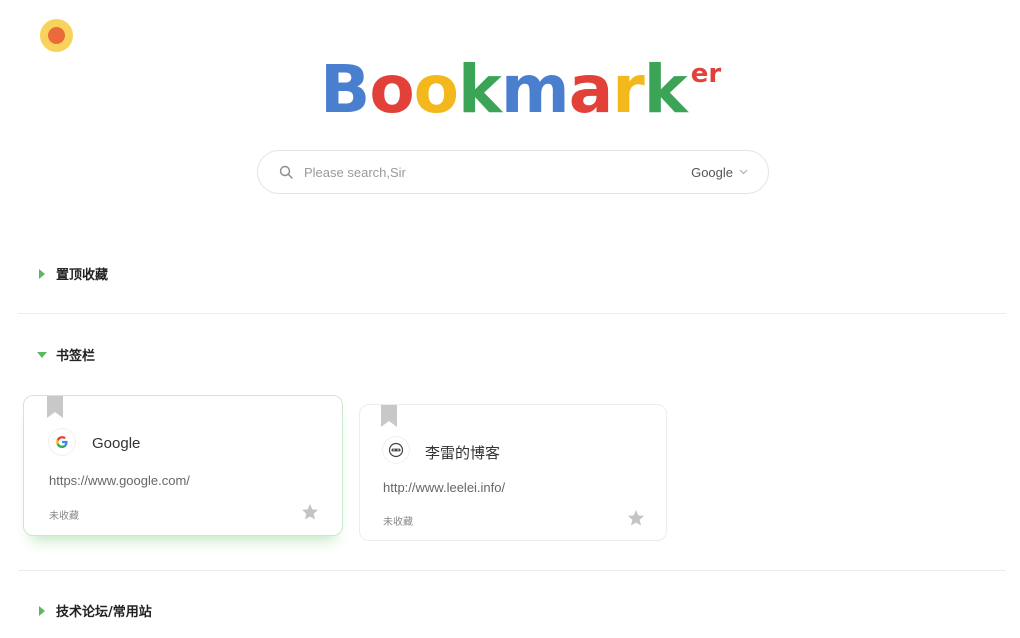 This screenshot has height=638, width=1020. What do you see at coordinates (743, 172) in the screenshot?
I see `chevron-down-icon` at bounding box center [743, 172].